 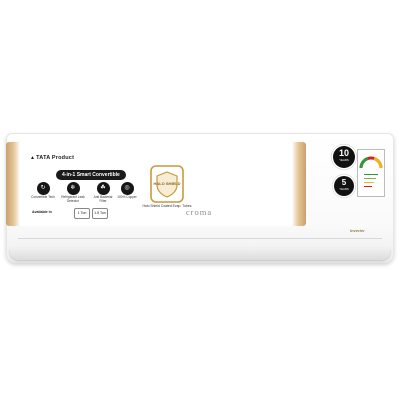 I want to click on feature-item: ❄ Refrigerant Leak Detector, so click(x=73, y=193).